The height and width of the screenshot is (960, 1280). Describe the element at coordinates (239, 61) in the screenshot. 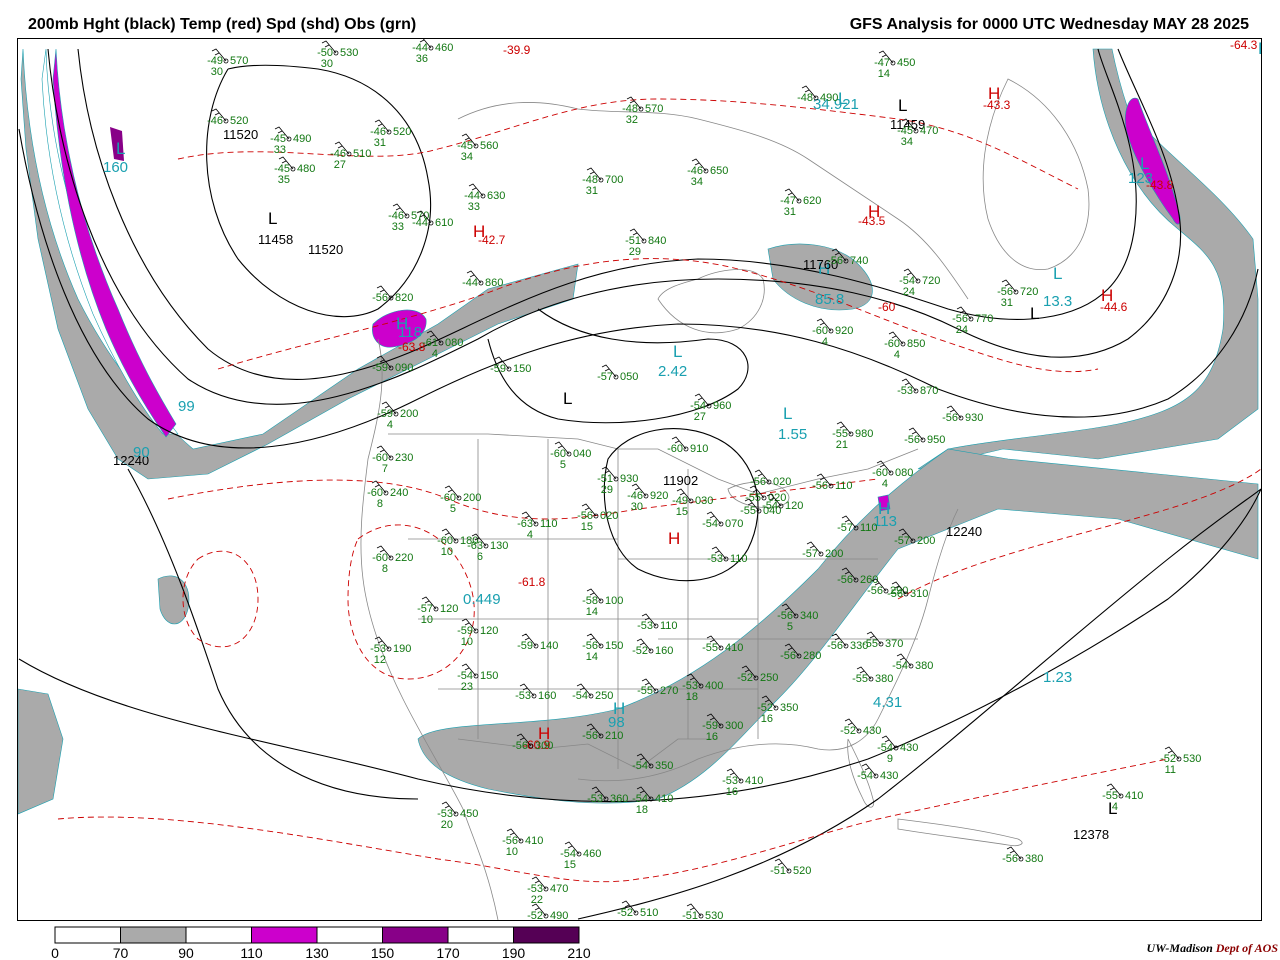

I see `station-height: 570` at that location.